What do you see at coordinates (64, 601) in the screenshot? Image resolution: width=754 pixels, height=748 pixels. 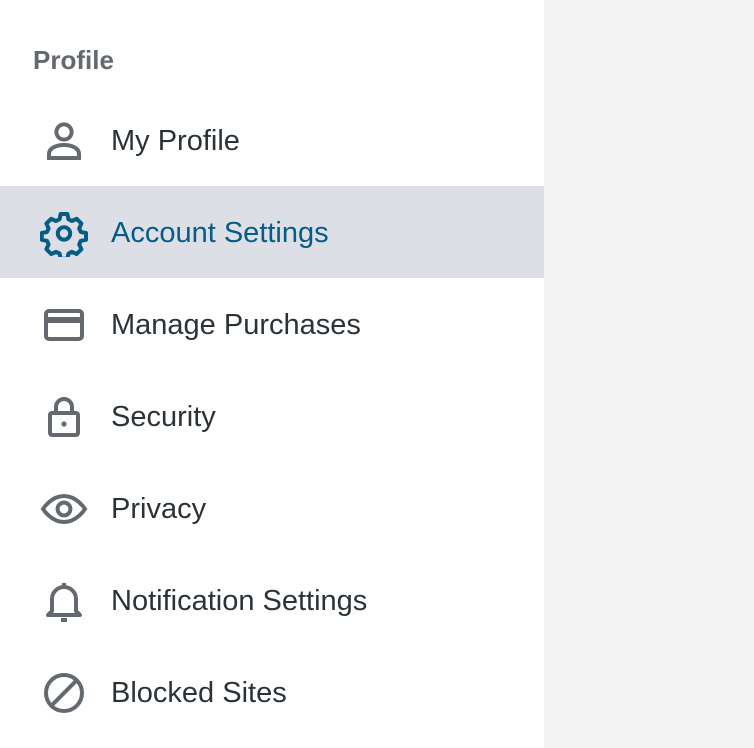 I see `bell-icon` at bounding box center [64, 601].